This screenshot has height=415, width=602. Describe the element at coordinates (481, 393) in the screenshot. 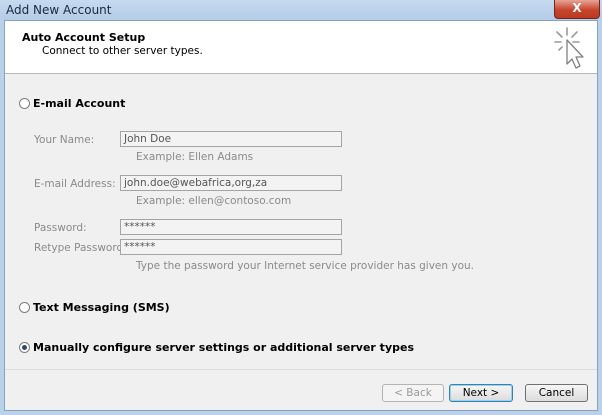

I see `next-button: Next >` at that location.